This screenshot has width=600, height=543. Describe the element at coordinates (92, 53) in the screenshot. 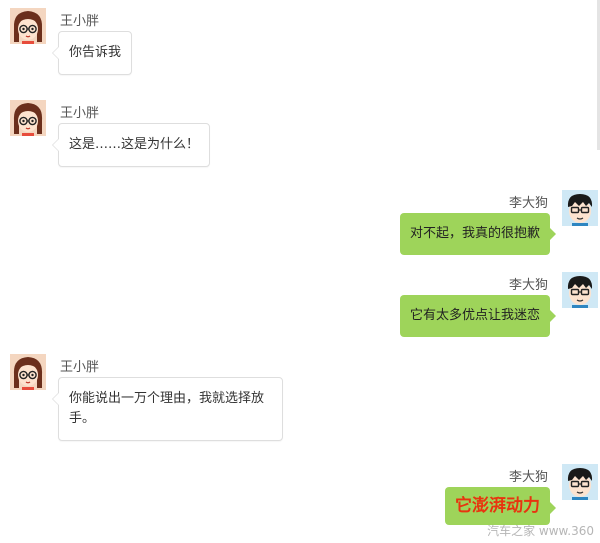

I see `message-bubble: 你告诉我` at that location.